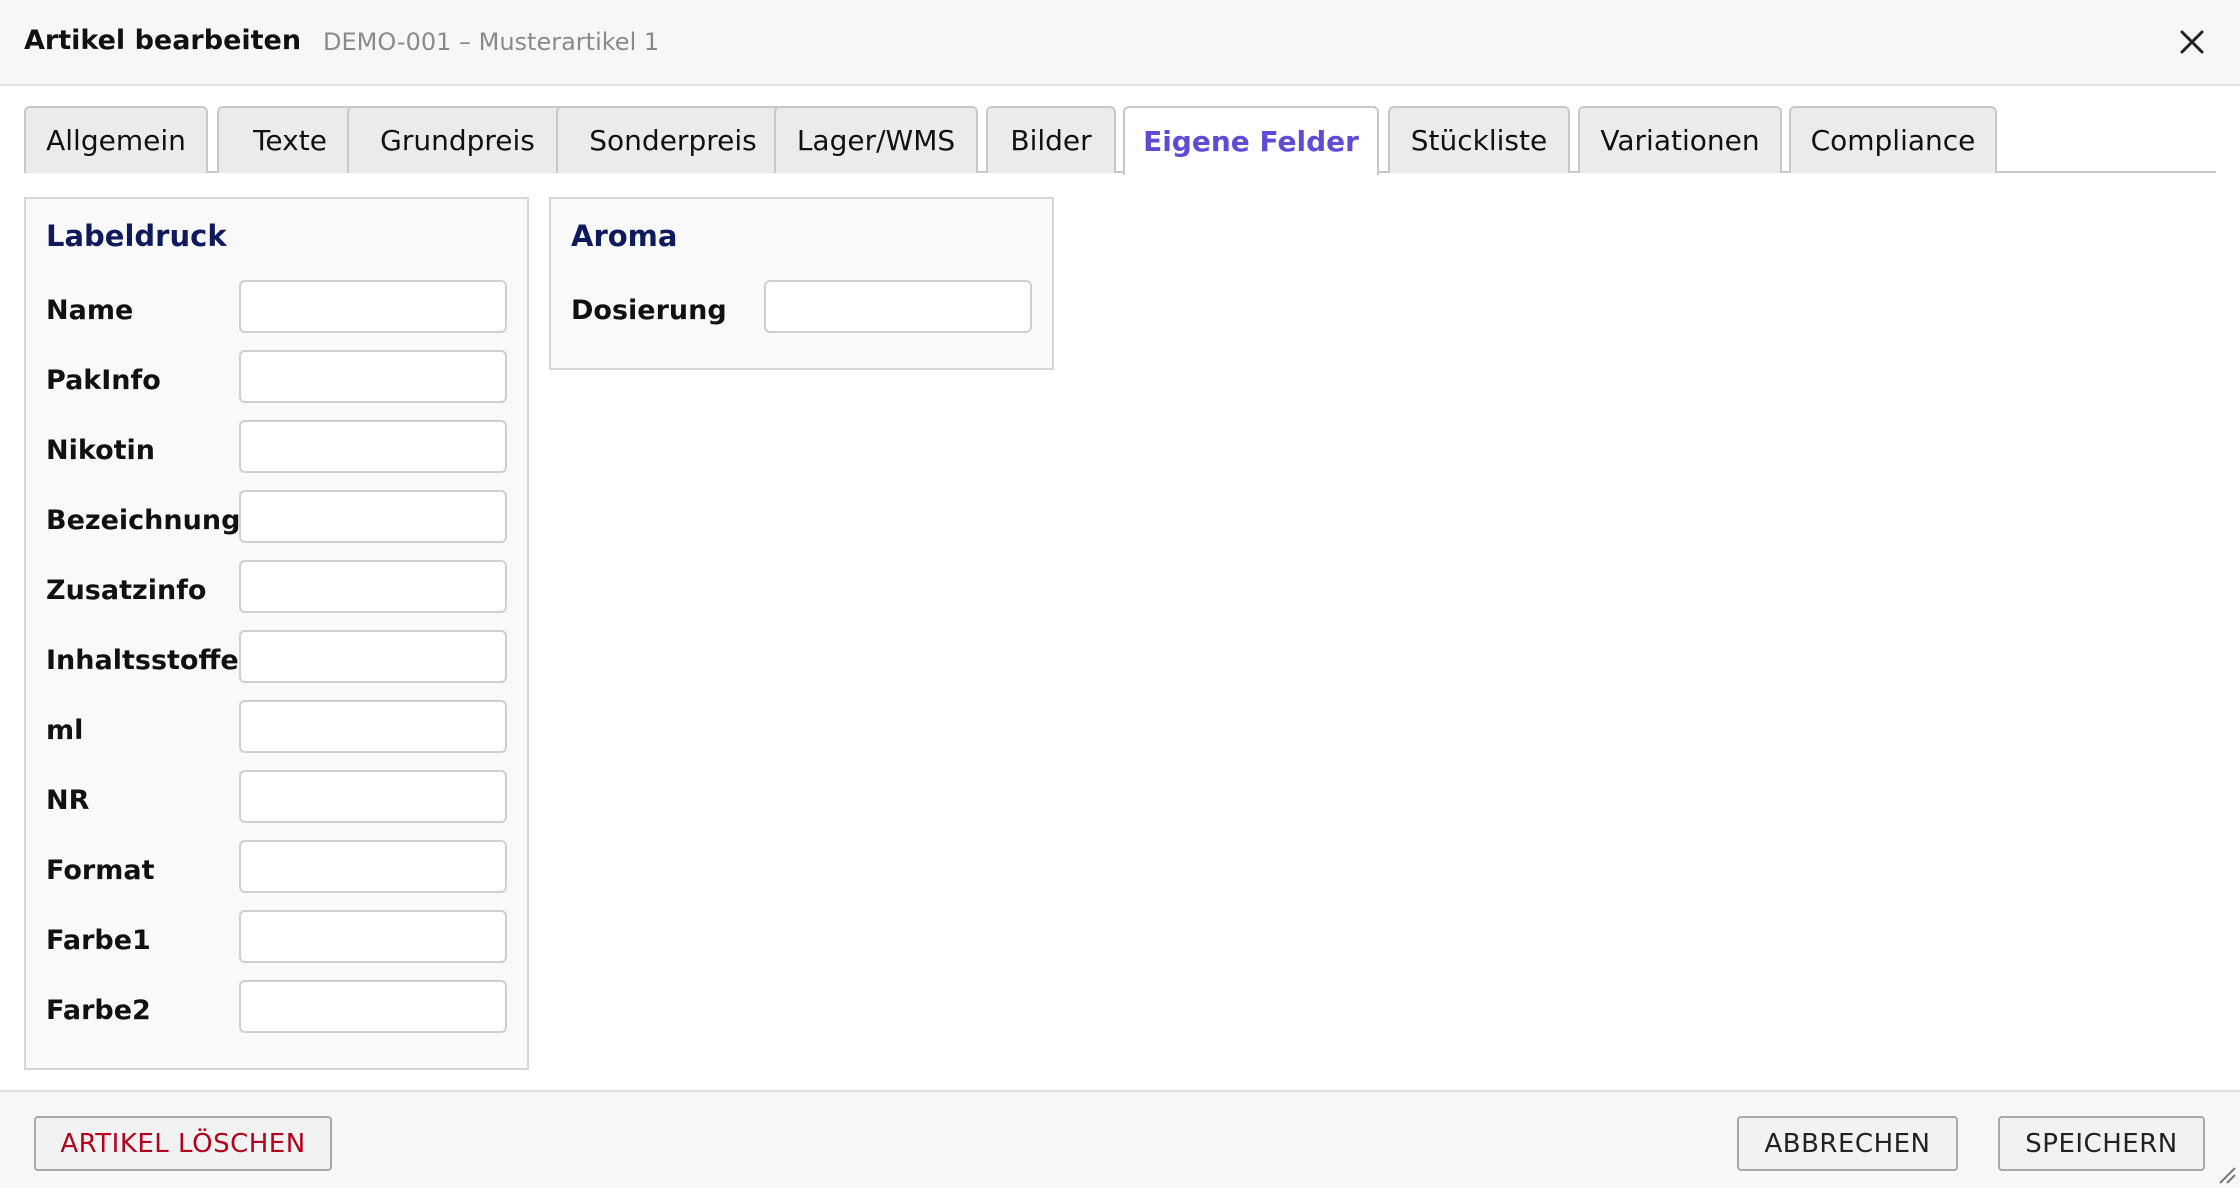 Image resolution: width=2240 pixels, height=1188 pixels. I want to click on tab-grundpreis: Grundpreis, so click(457, 139).